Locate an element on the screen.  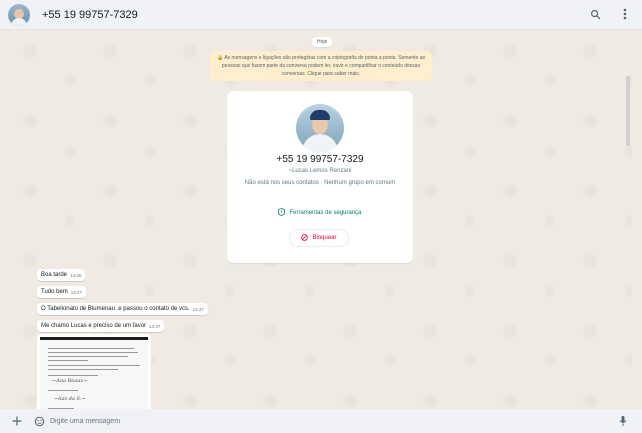
block-label: Bloquear is located at coordinates (324, 238).